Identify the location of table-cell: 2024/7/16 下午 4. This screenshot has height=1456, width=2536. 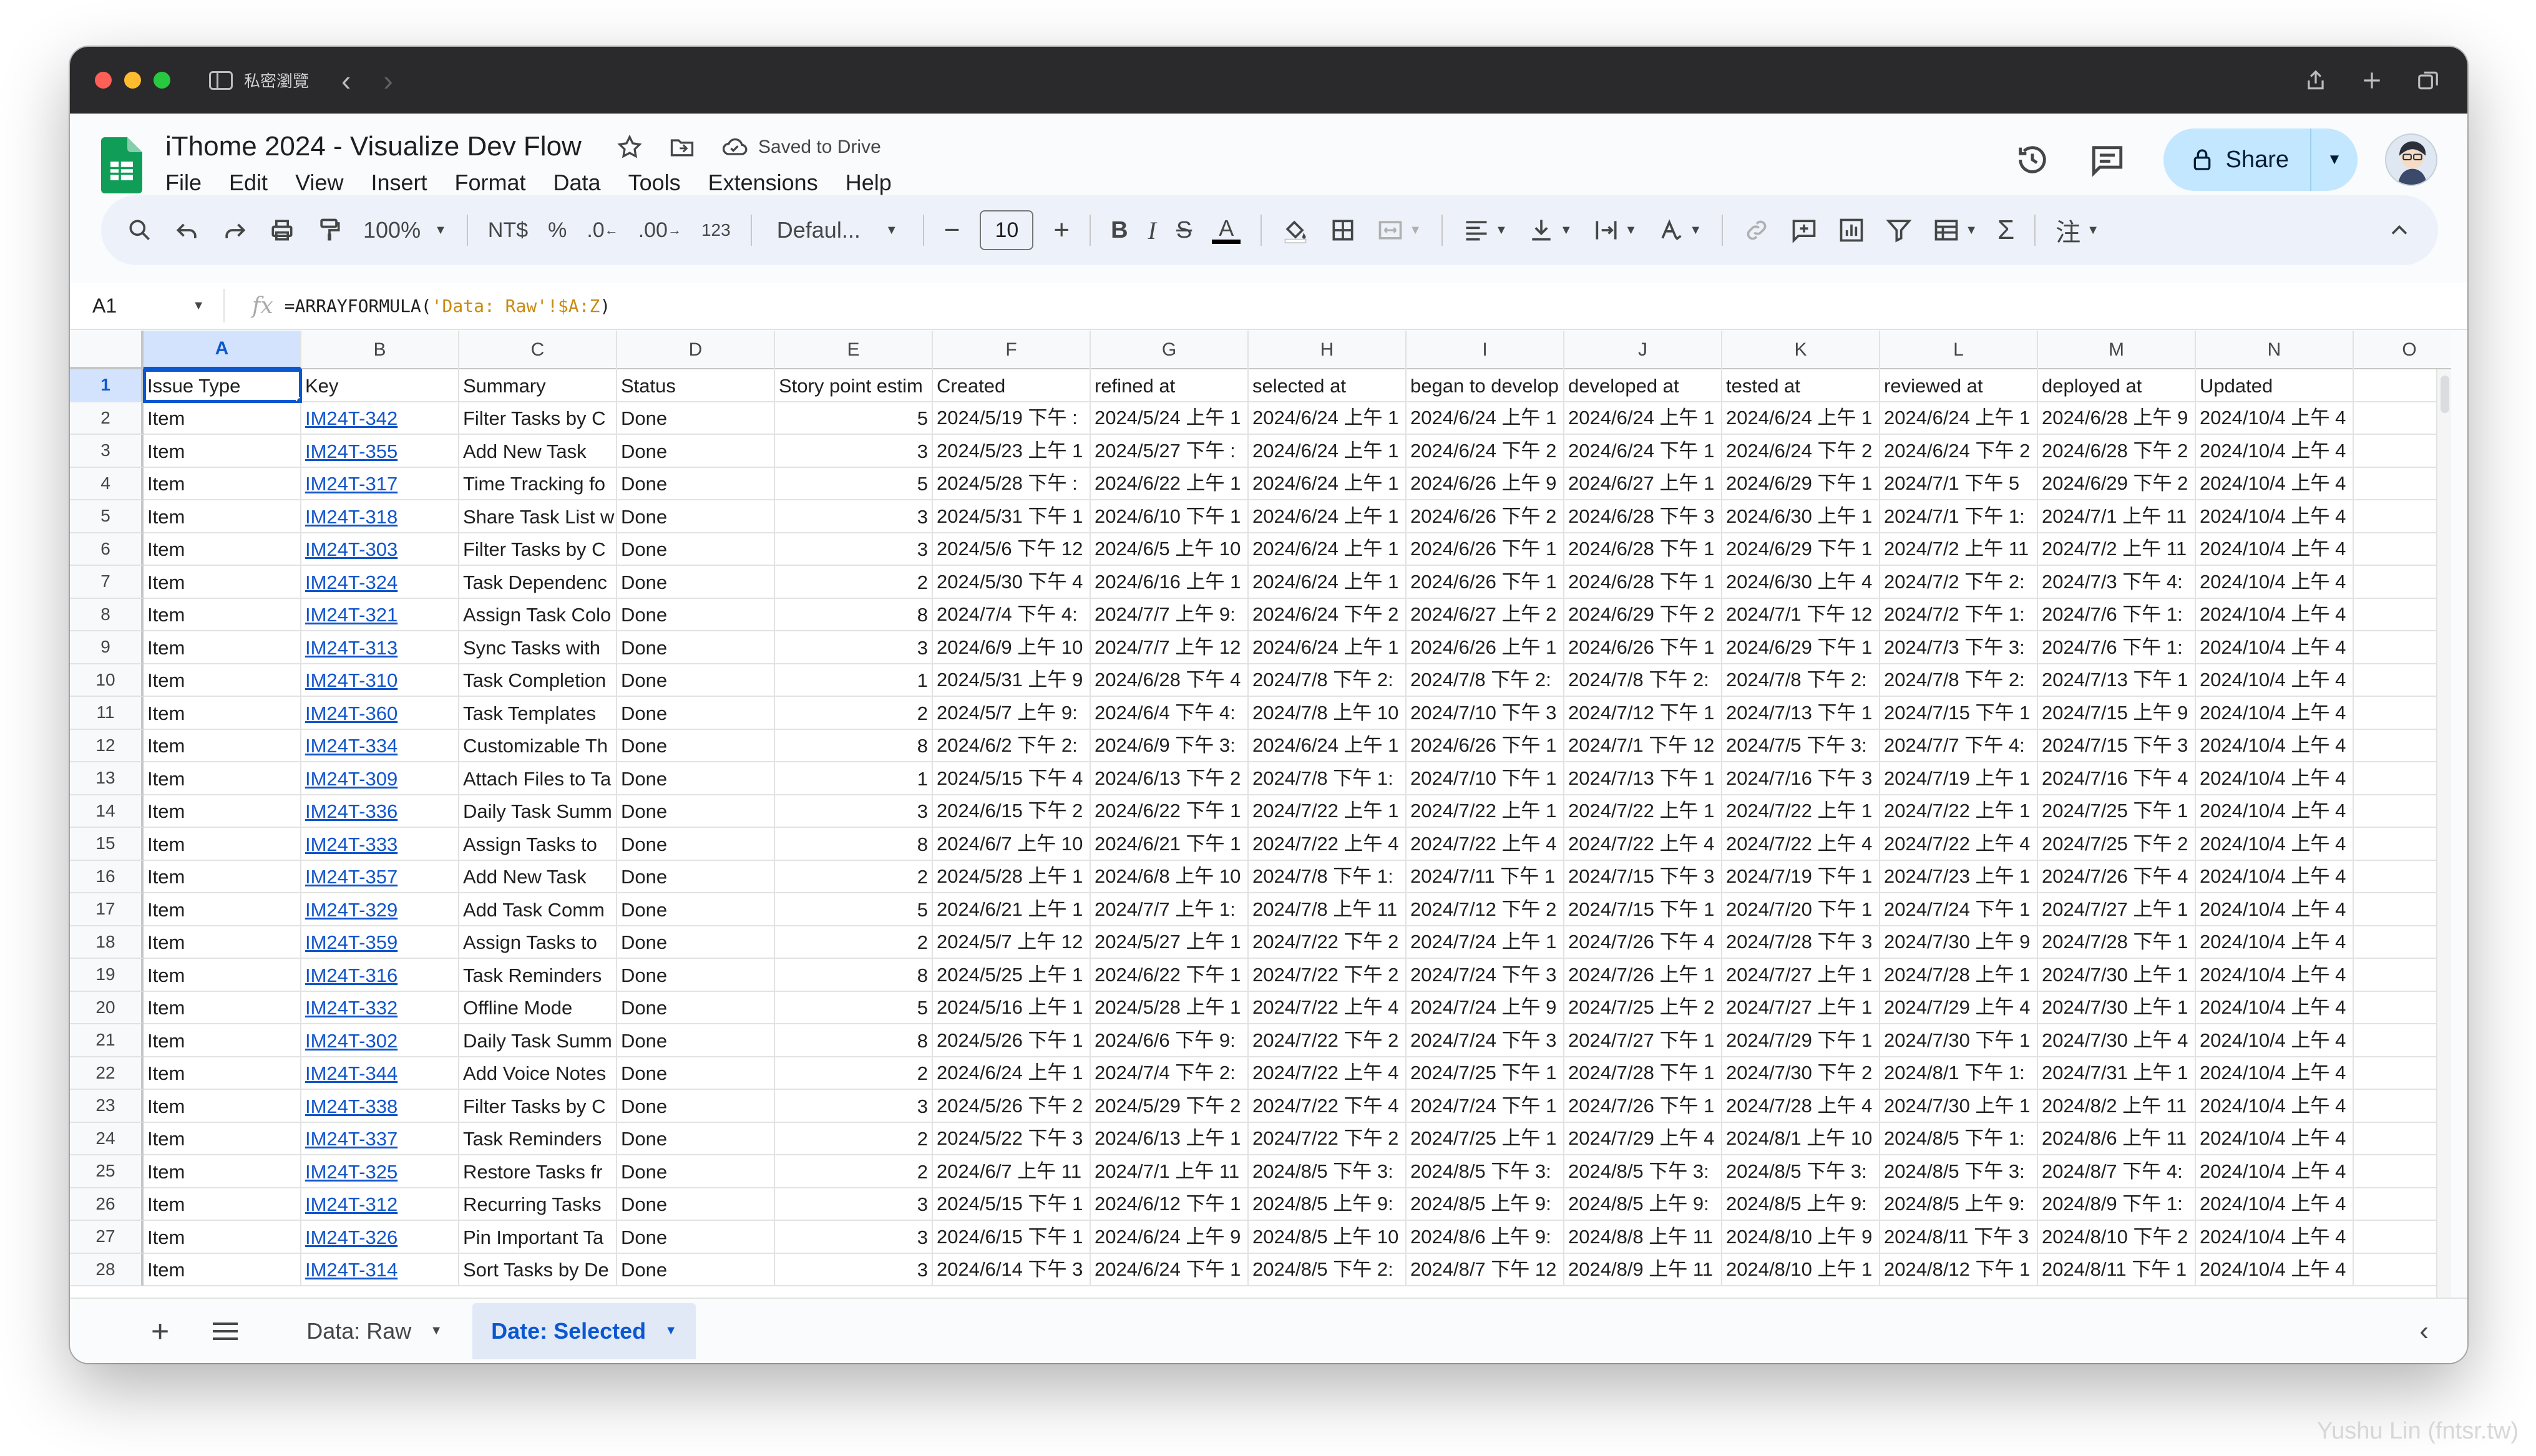
(2117, 778).